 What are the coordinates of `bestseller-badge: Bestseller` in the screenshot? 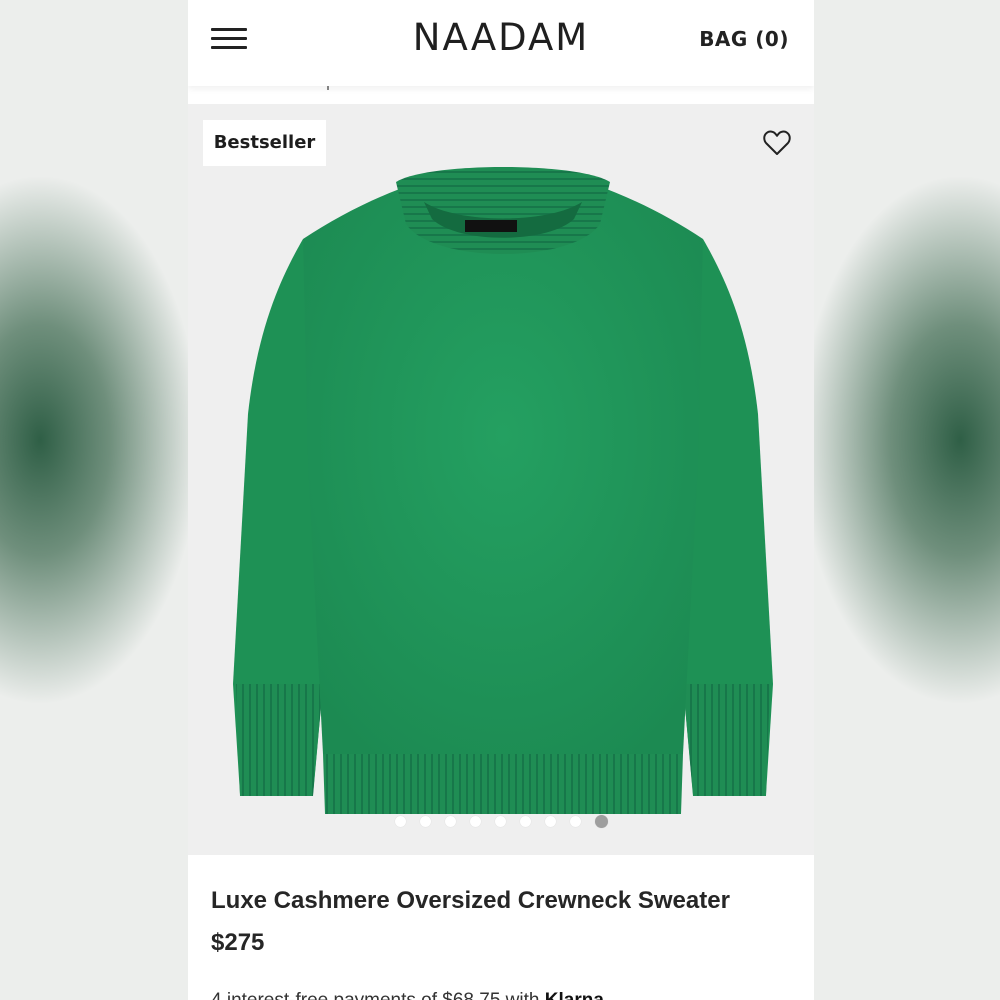 It's located at (264, 143).